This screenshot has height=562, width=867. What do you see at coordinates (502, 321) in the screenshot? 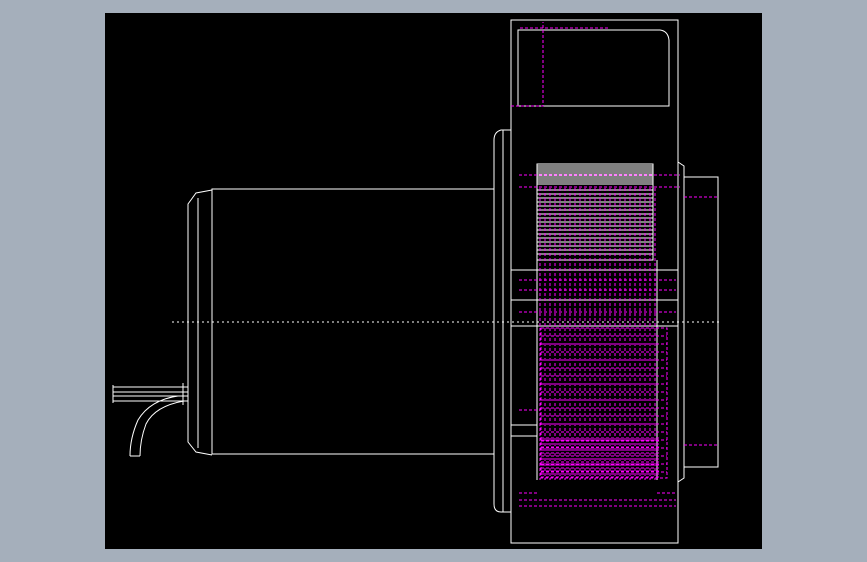
I see `mounting-flange` at bounding box center [502, 321].